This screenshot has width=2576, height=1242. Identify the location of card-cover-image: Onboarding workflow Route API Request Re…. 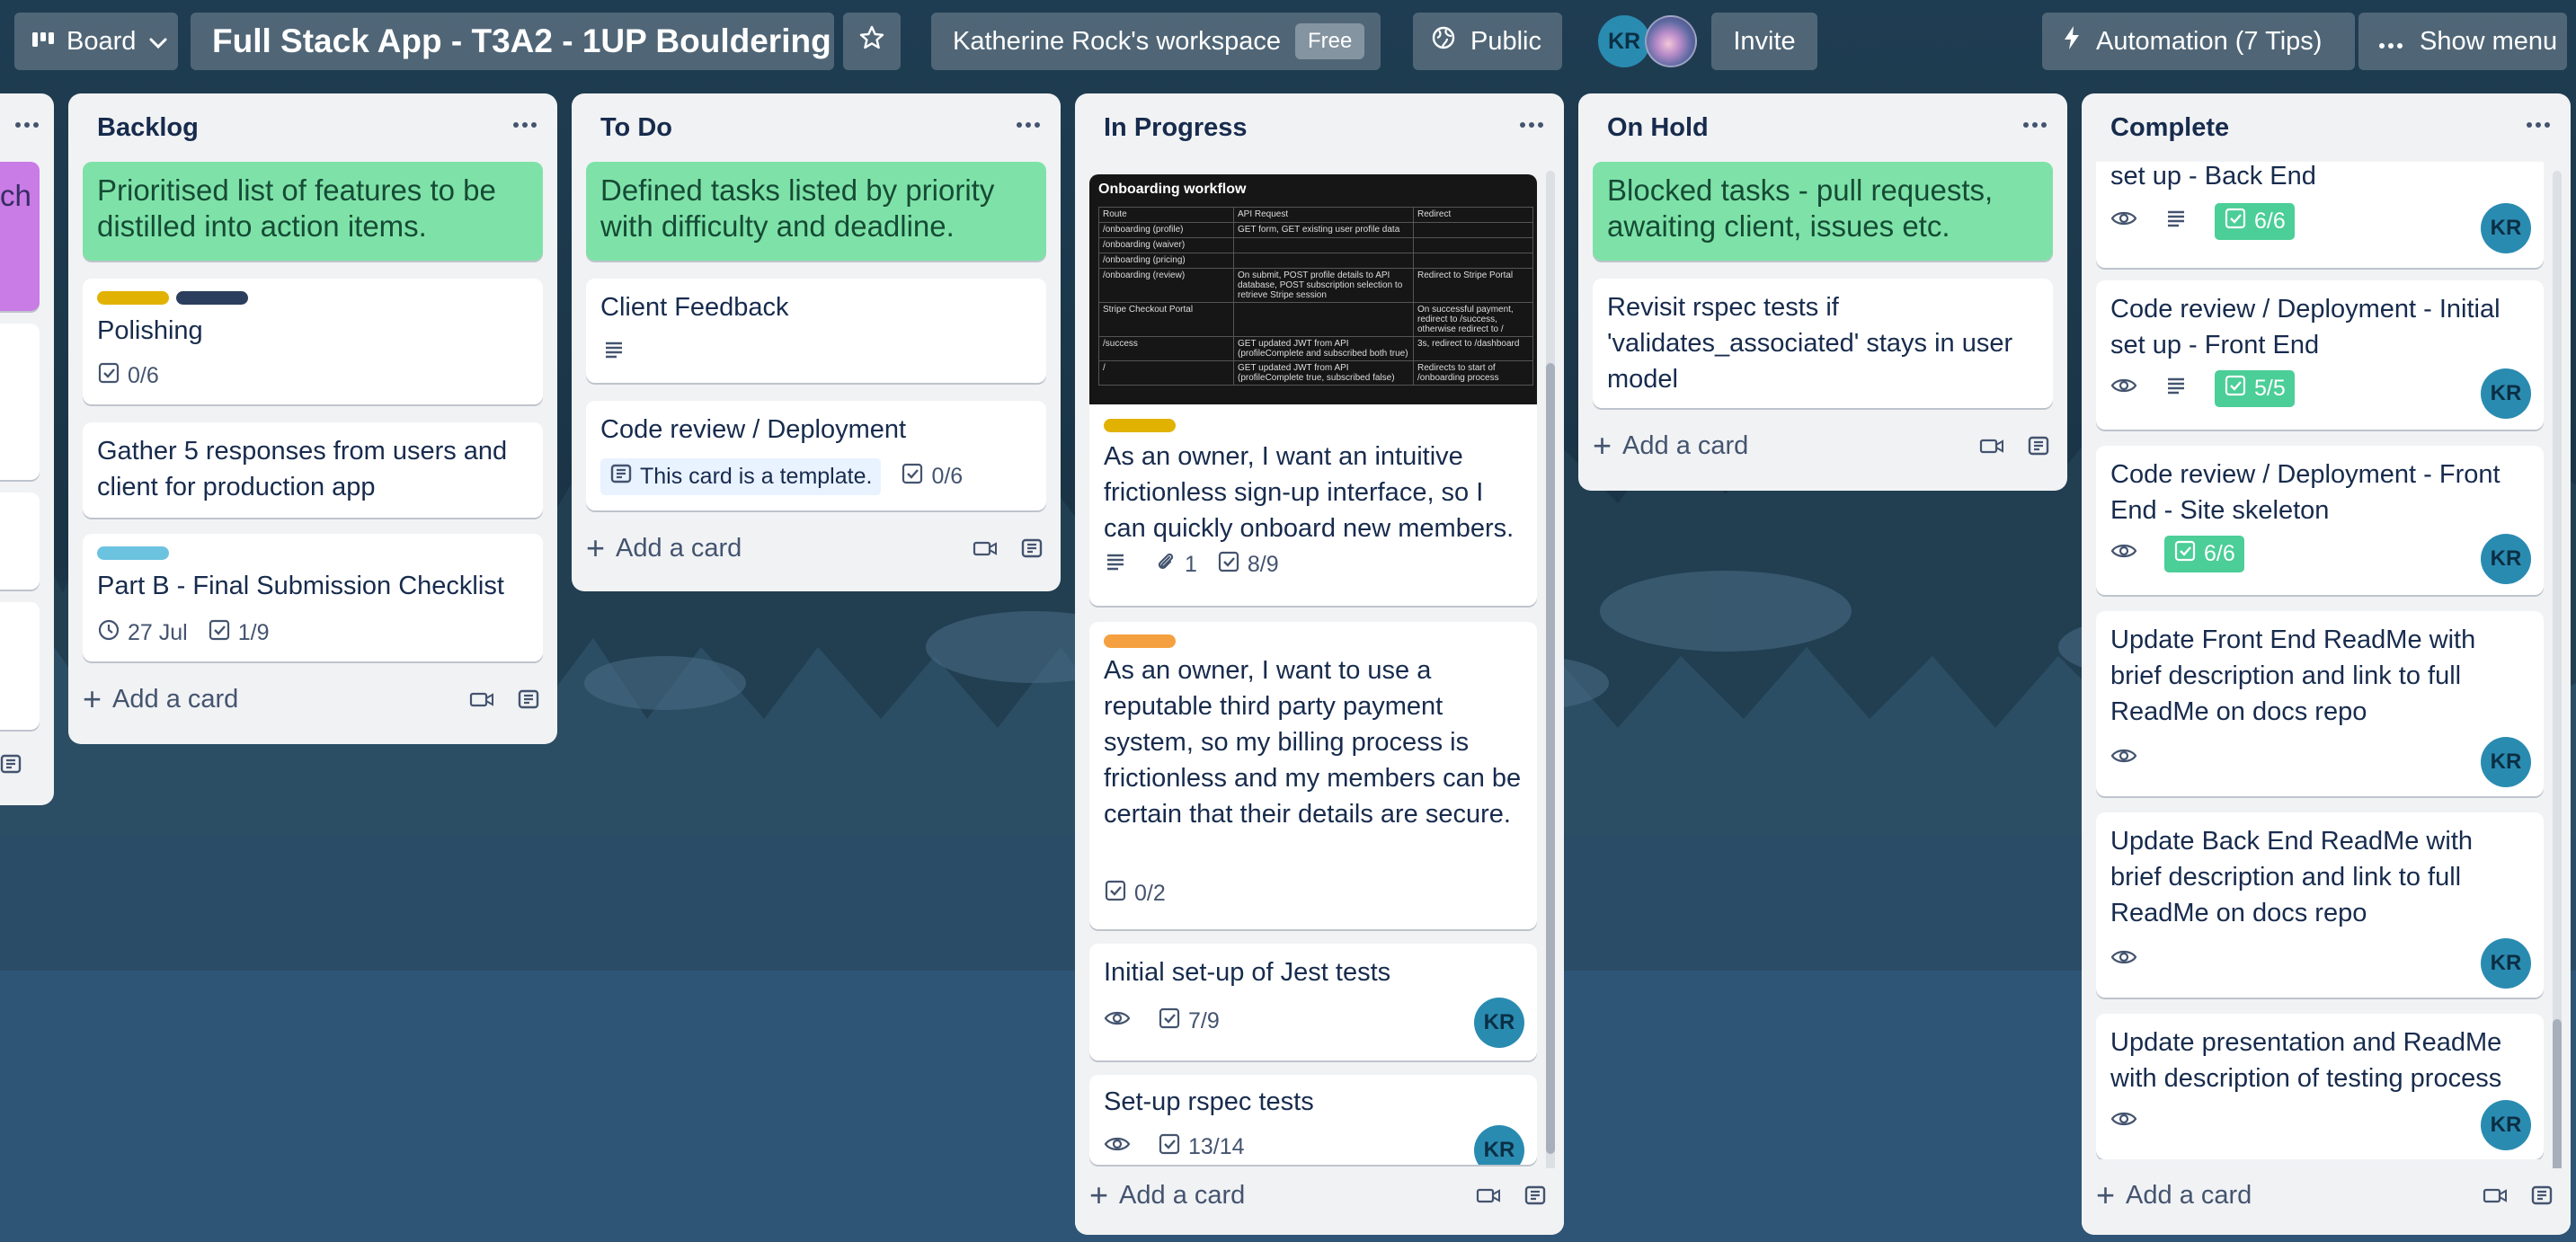
(1313, 289).